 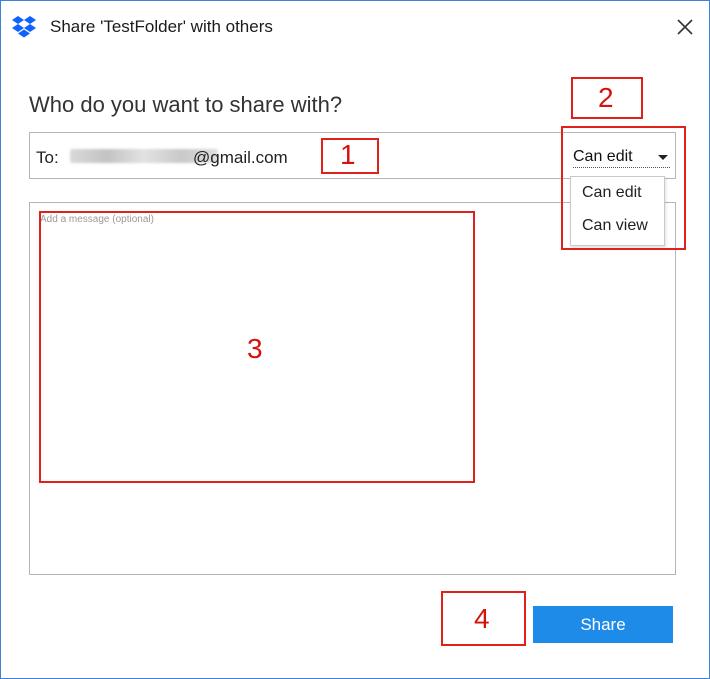 I want to click on share-button: Share, so click(x=603, y=624).